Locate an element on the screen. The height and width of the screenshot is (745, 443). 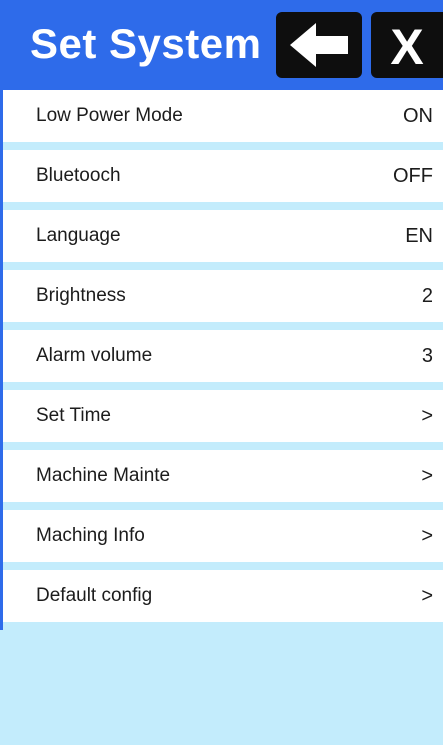
close-label: X is located at coordinates (406, 47).